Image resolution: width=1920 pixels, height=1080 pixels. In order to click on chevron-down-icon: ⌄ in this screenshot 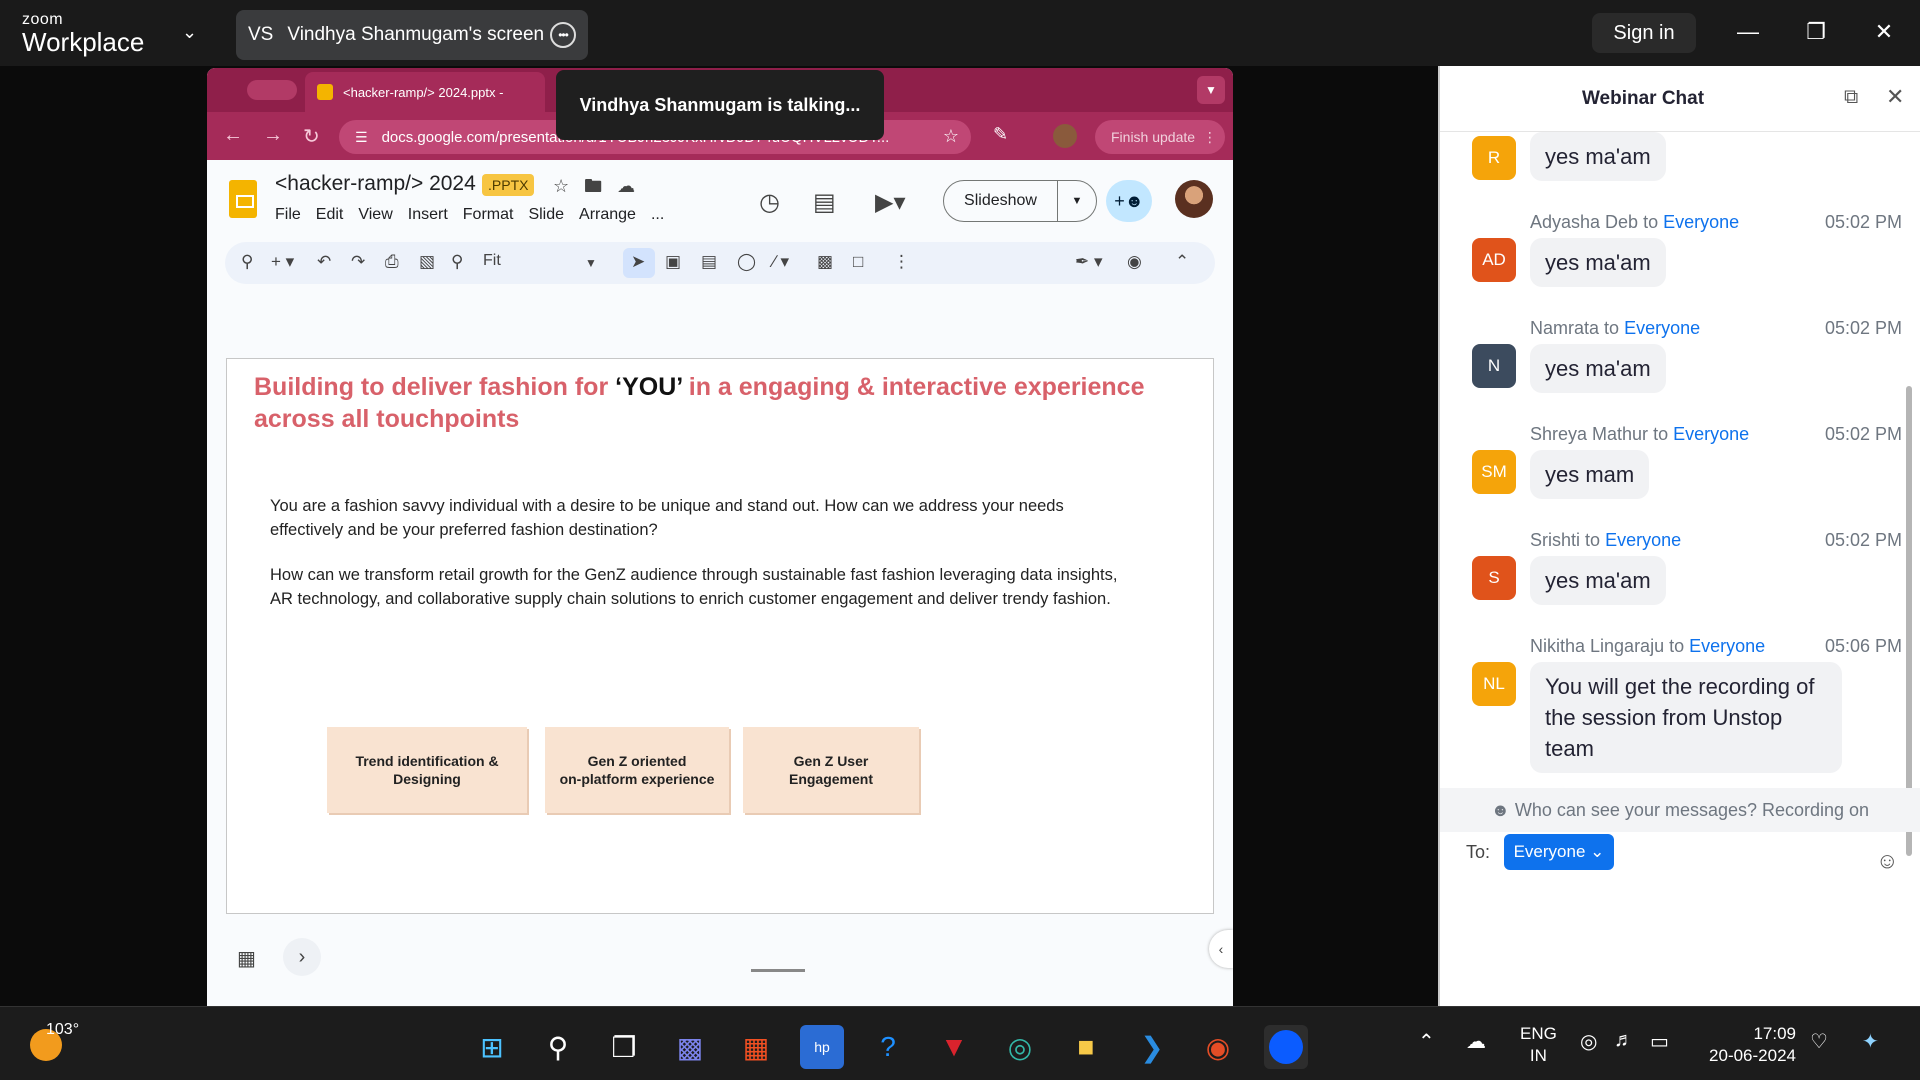, I will do `click(189, 32)`.